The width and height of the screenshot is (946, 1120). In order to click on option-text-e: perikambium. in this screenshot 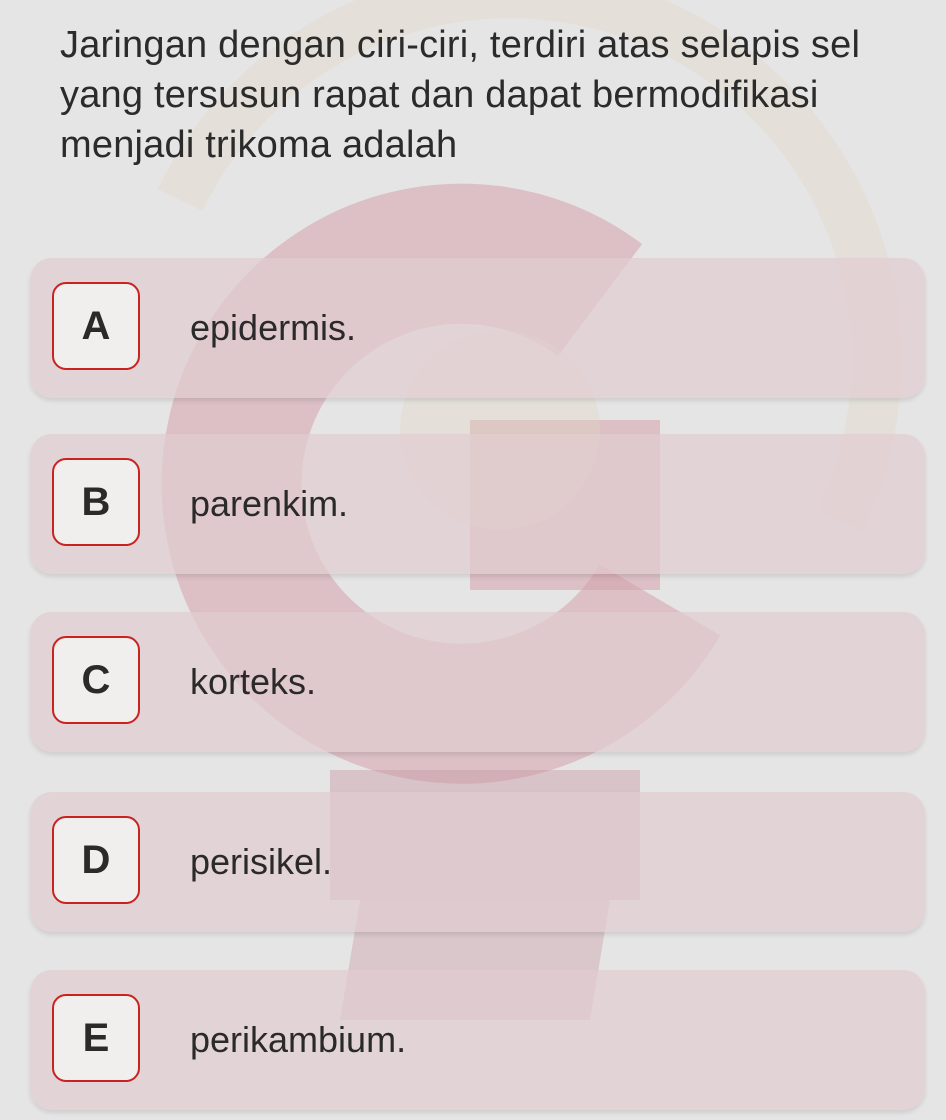, I will do `click(298, 1039)`.